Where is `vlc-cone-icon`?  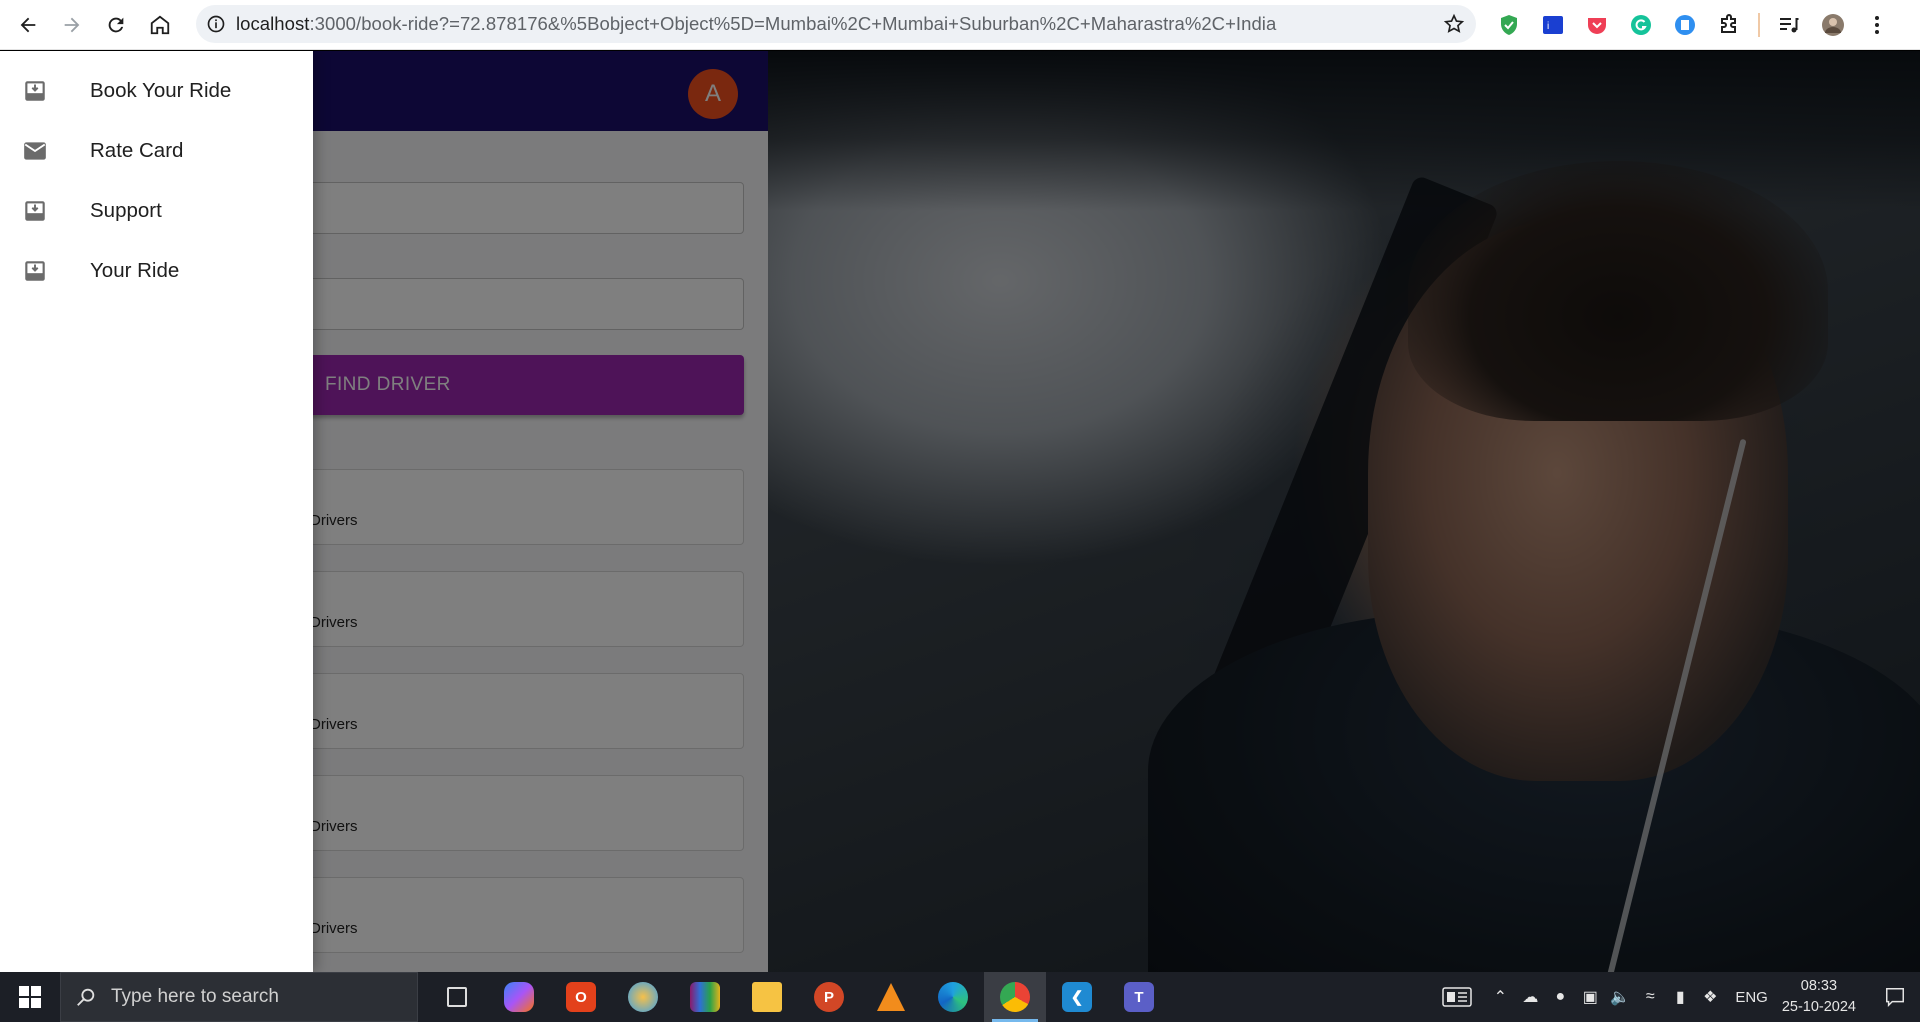 vlc-cone-icon is located at coordinates (891, 997).